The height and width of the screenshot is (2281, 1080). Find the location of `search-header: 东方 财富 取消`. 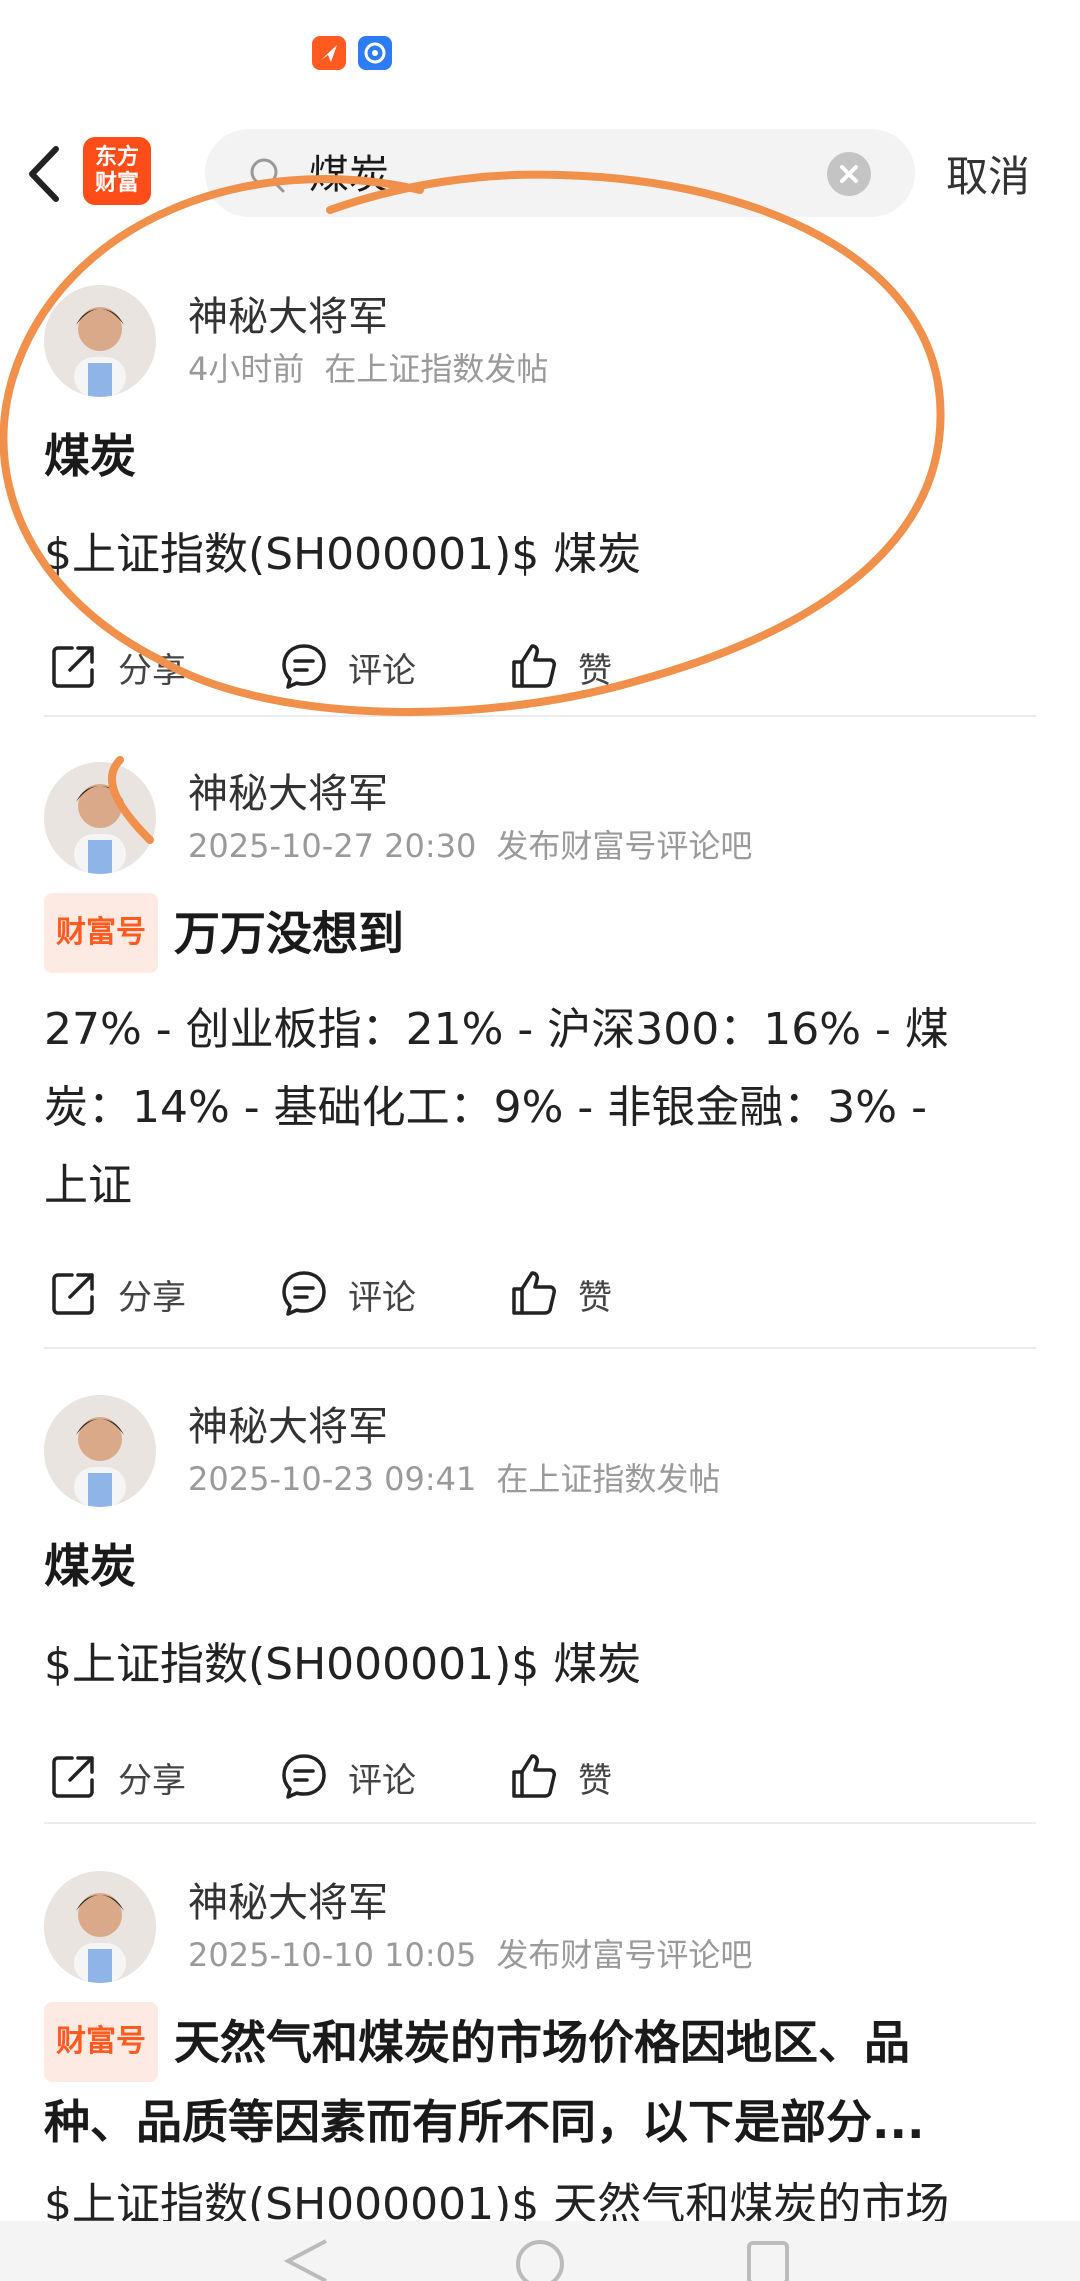

search-header: 东方 财富 取消 is located at coordinates (540, 173).